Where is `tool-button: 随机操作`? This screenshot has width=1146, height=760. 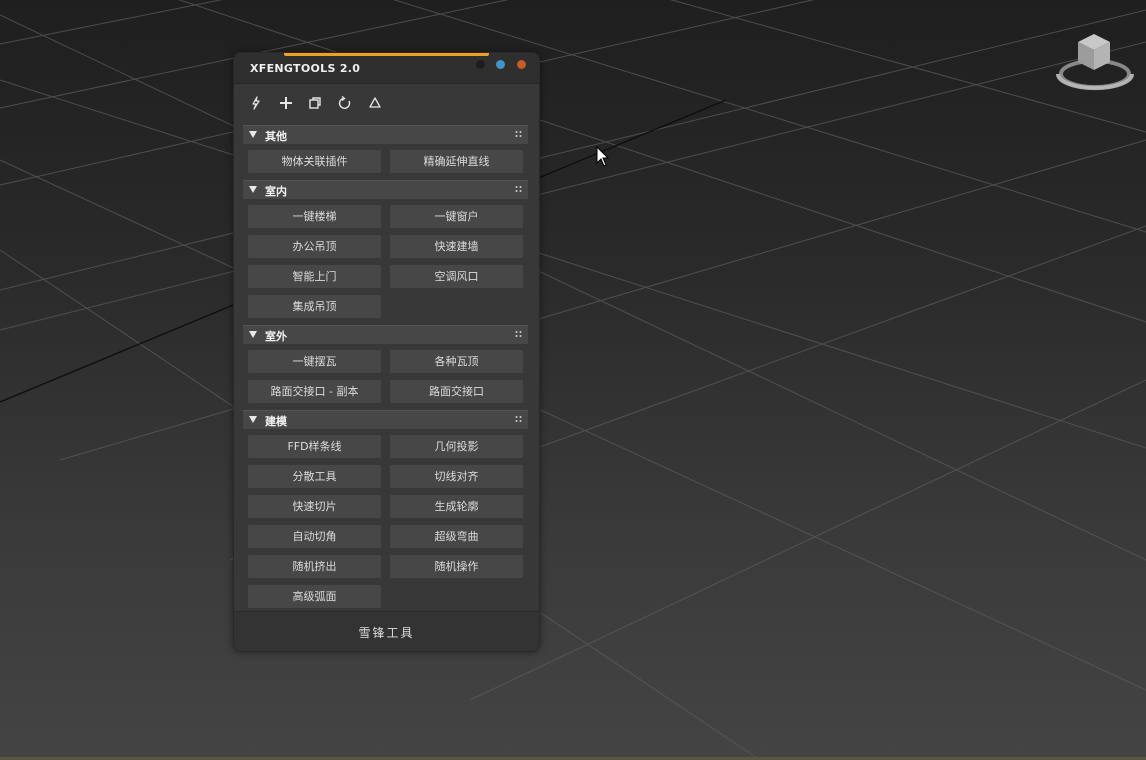 tool-button: 随机操作 is located at coordinates (456, 566).